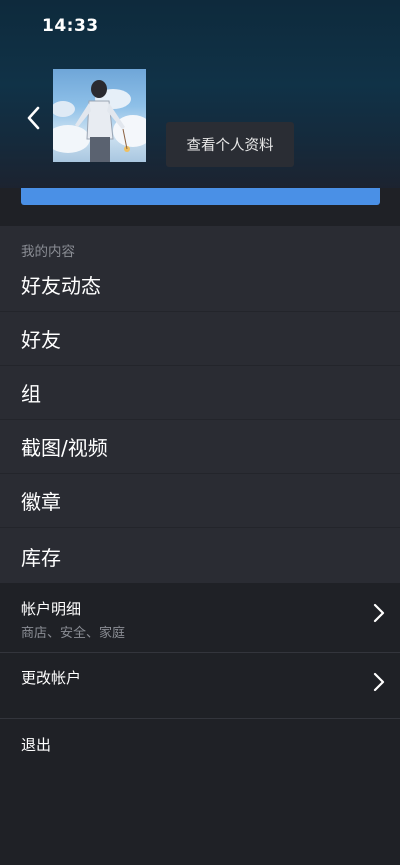 The width and height of the screenshot is (400, 865). Describe the element at coordinates (200, 285) in the screenshot. I see `menu-item-friend-activity: 好友动态` at that location.